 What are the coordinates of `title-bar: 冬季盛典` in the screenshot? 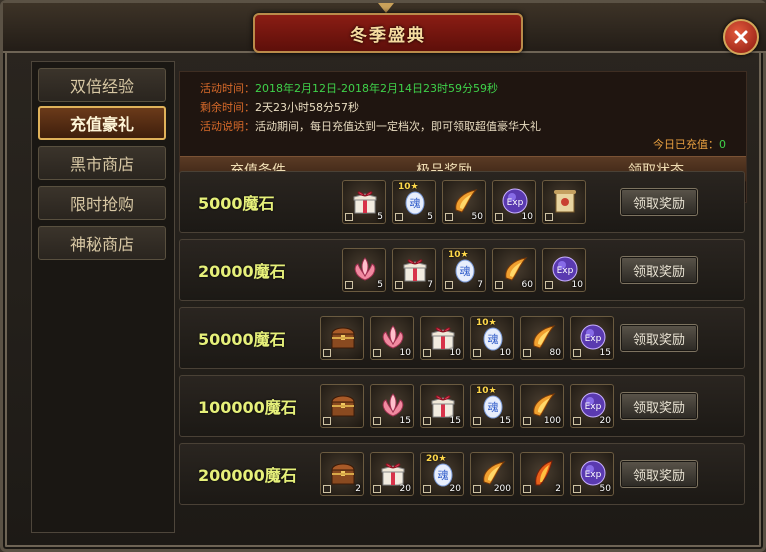 It's located at (384, 29).